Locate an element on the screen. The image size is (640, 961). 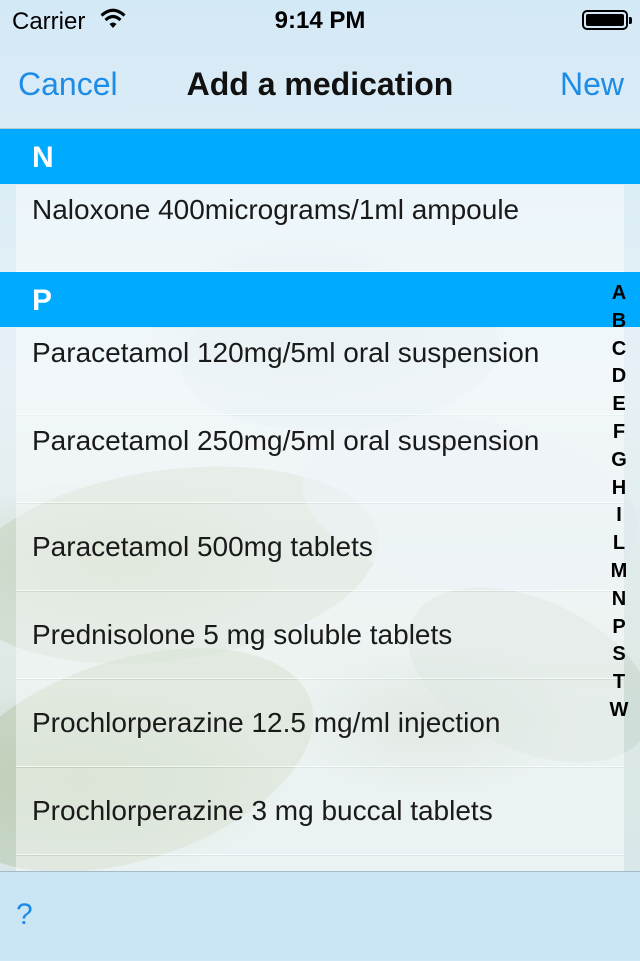
medication-row: Prochlorperazine 3 mg buccal tablets is located at coordinates (320, 811).